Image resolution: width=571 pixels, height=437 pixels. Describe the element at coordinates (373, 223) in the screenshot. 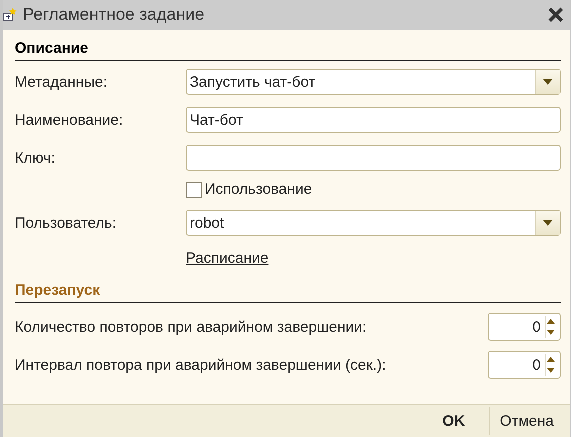

I see `input-field: robot` at that location.